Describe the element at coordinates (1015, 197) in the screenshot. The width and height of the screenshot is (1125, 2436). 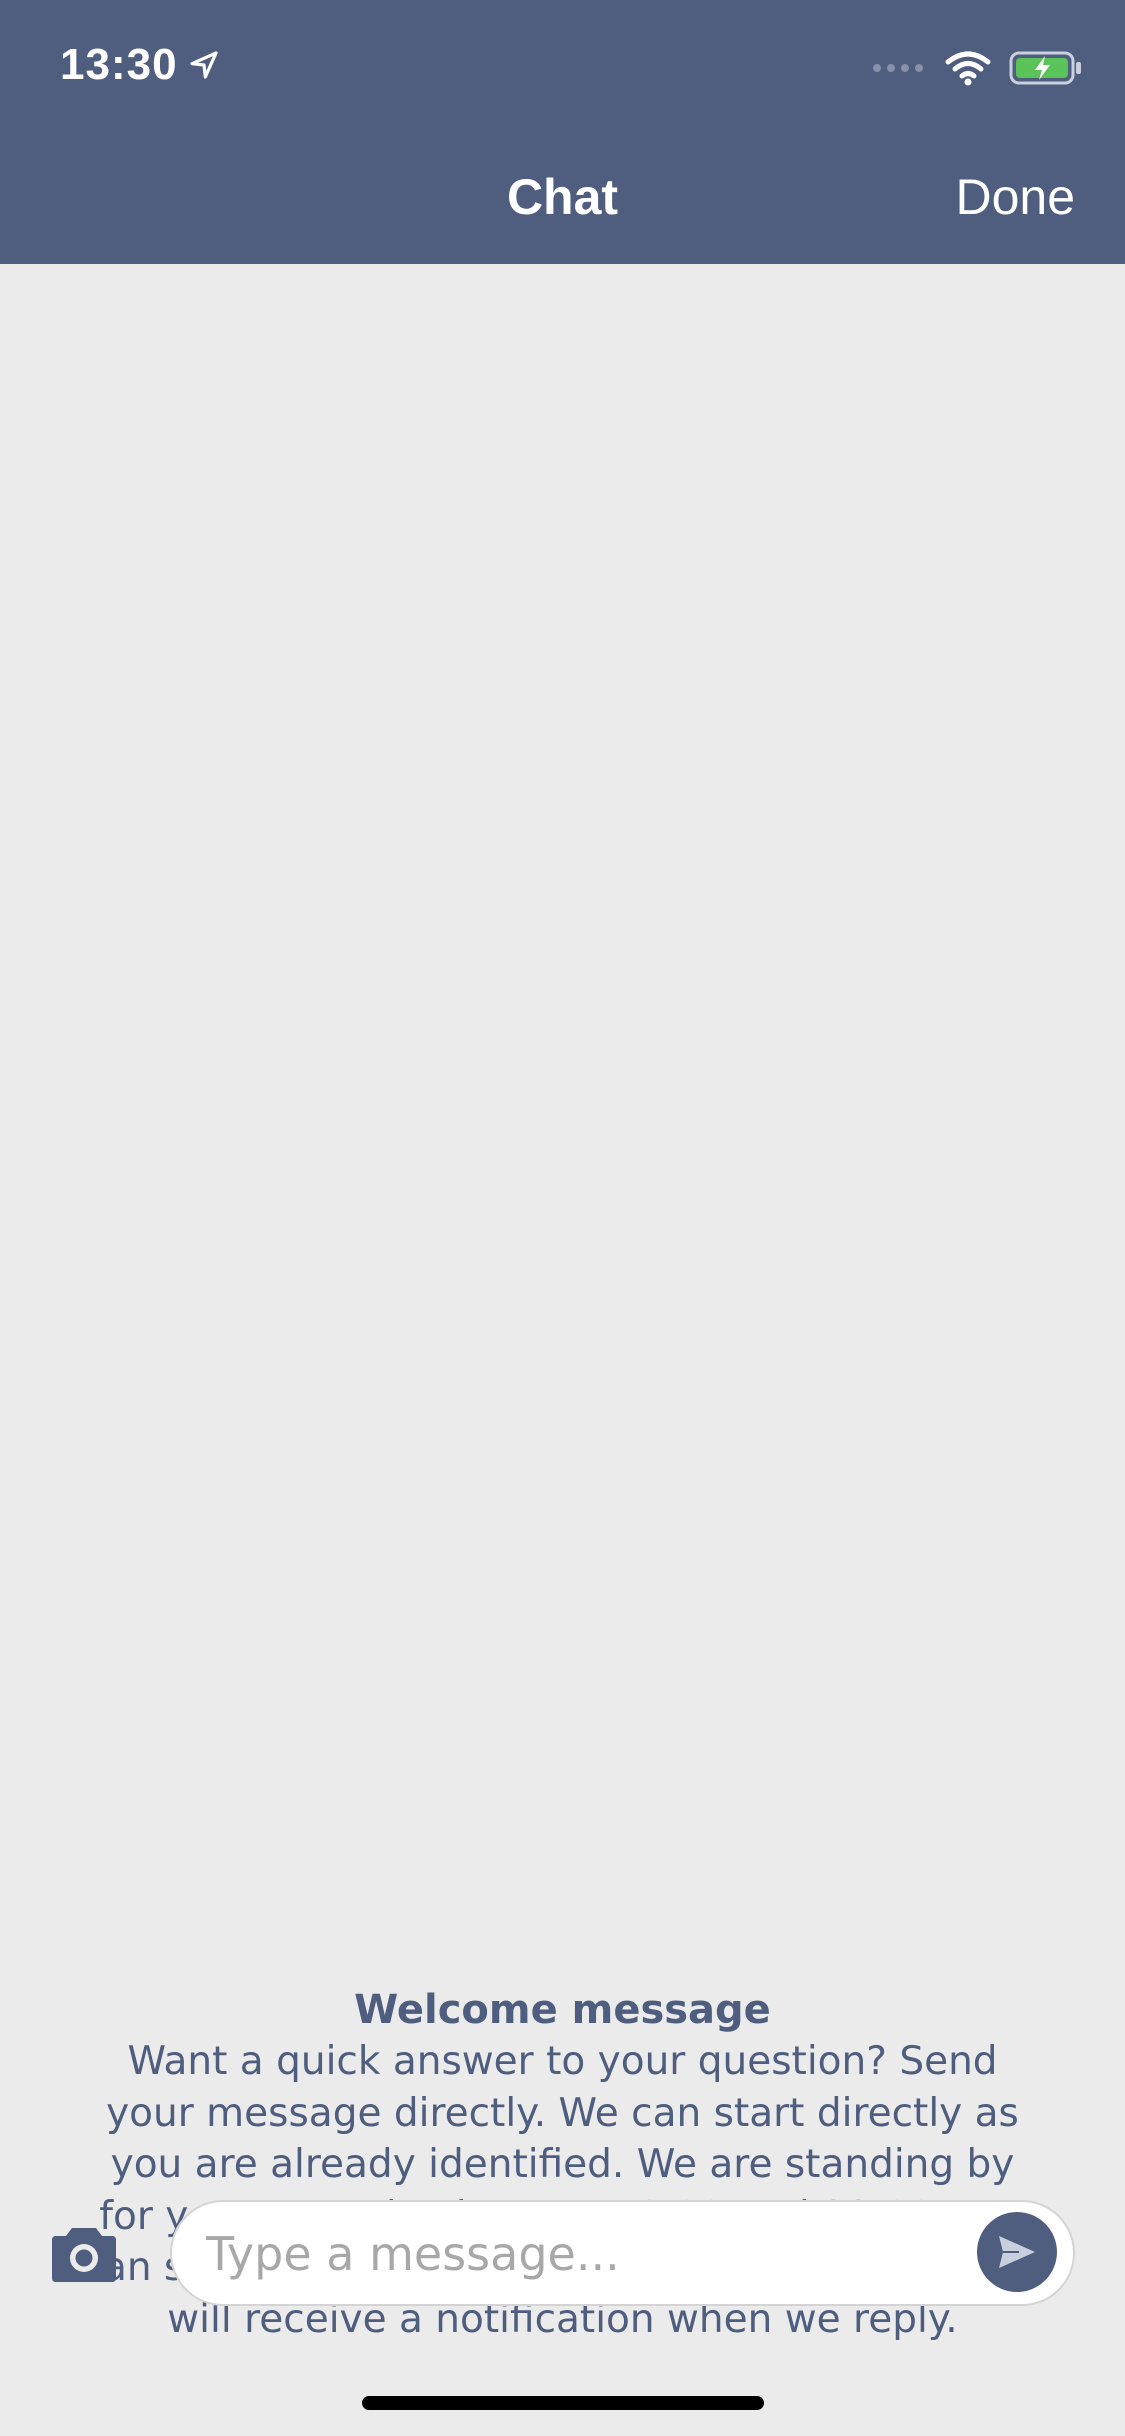
I see `done-button: Done` at that location.